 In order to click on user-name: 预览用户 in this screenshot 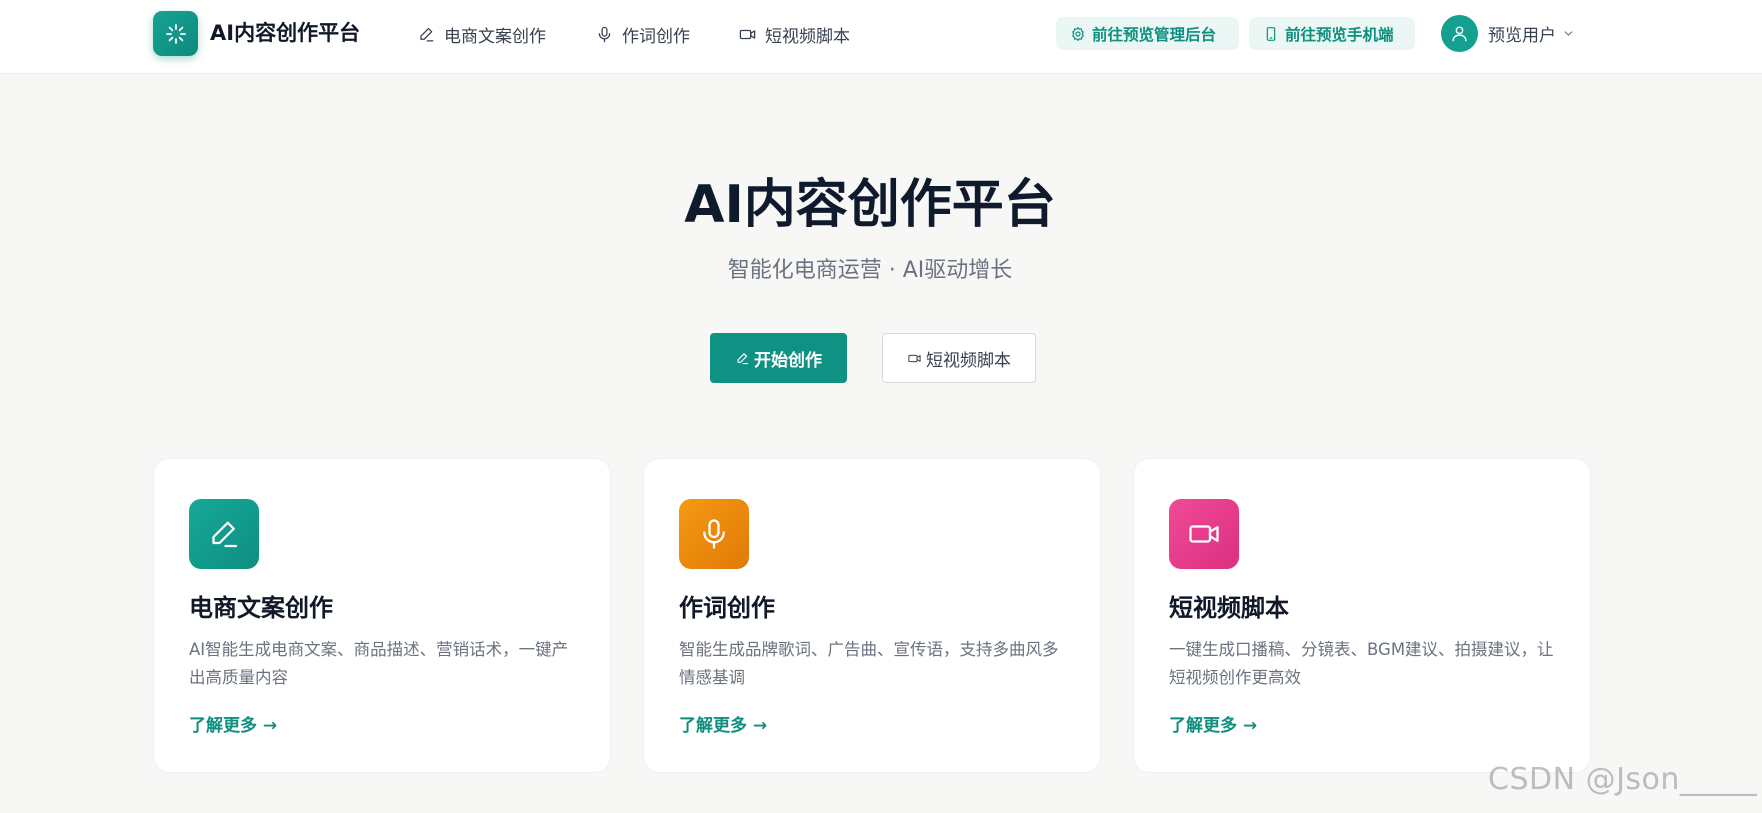, I will do `click(1522, 36)`.